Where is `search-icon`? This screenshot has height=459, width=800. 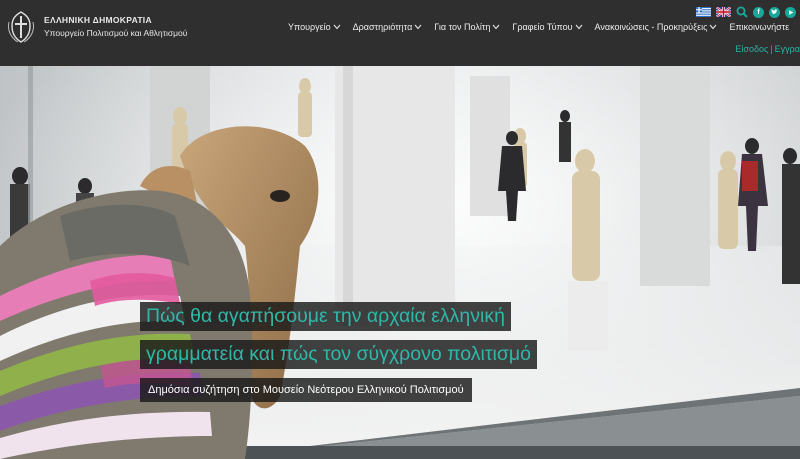 search-icon is located at coordinates (742, 12).